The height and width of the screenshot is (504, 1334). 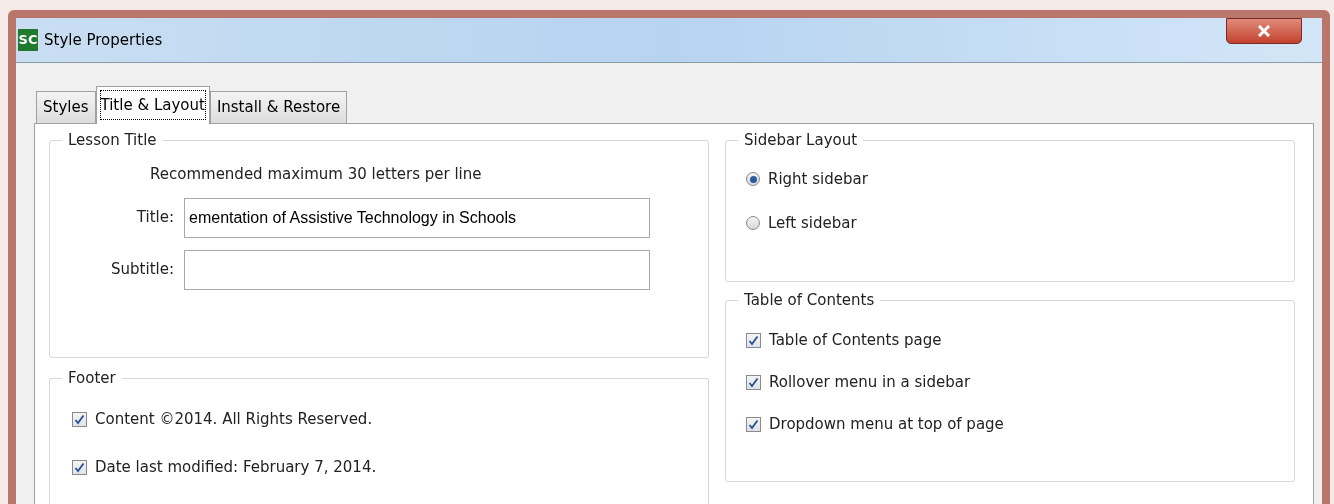 What do you see at coordinates (152, 105) in the screenshot?
I see `tab: Title & Layout` at bounding box center [152, 105].